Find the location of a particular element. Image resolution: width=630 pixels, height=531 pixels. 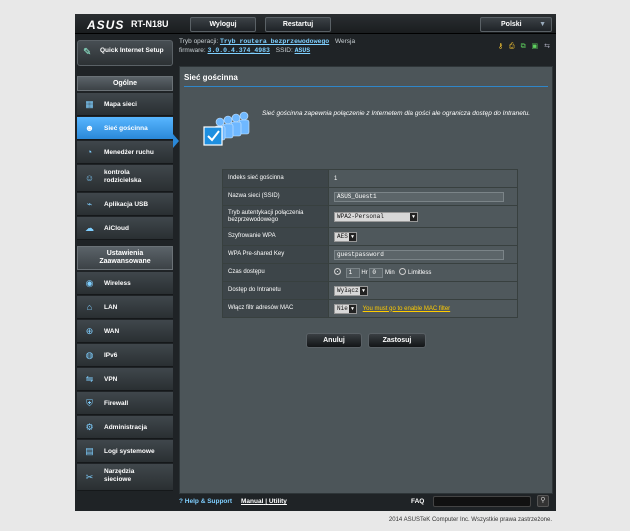

sidebar-item-aicloud: ☁ AiCloud is located at coordinates (125, 228).